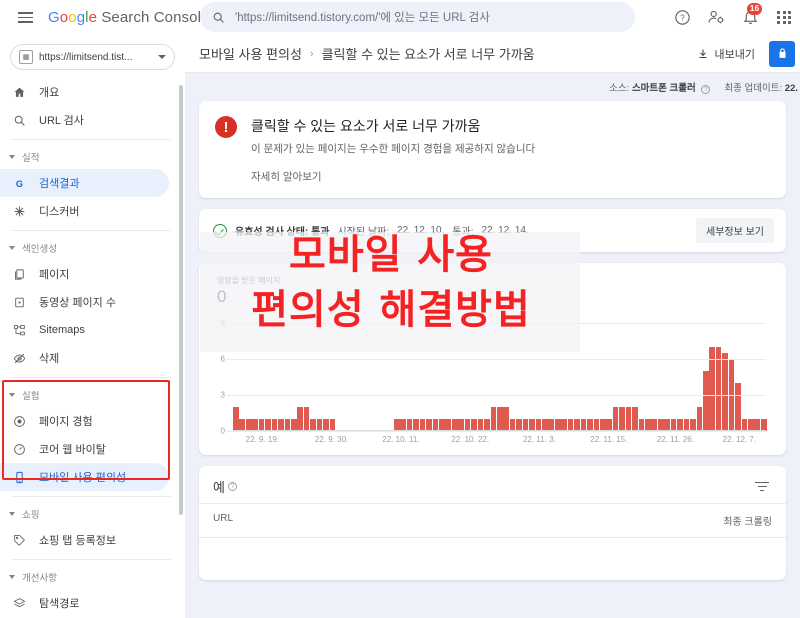 This screenshot has width=800, height=618. I want to click on breadcrumb-current: 클릭할 수 있는 요소가 서로 너무 가까움, so click(428, 54).